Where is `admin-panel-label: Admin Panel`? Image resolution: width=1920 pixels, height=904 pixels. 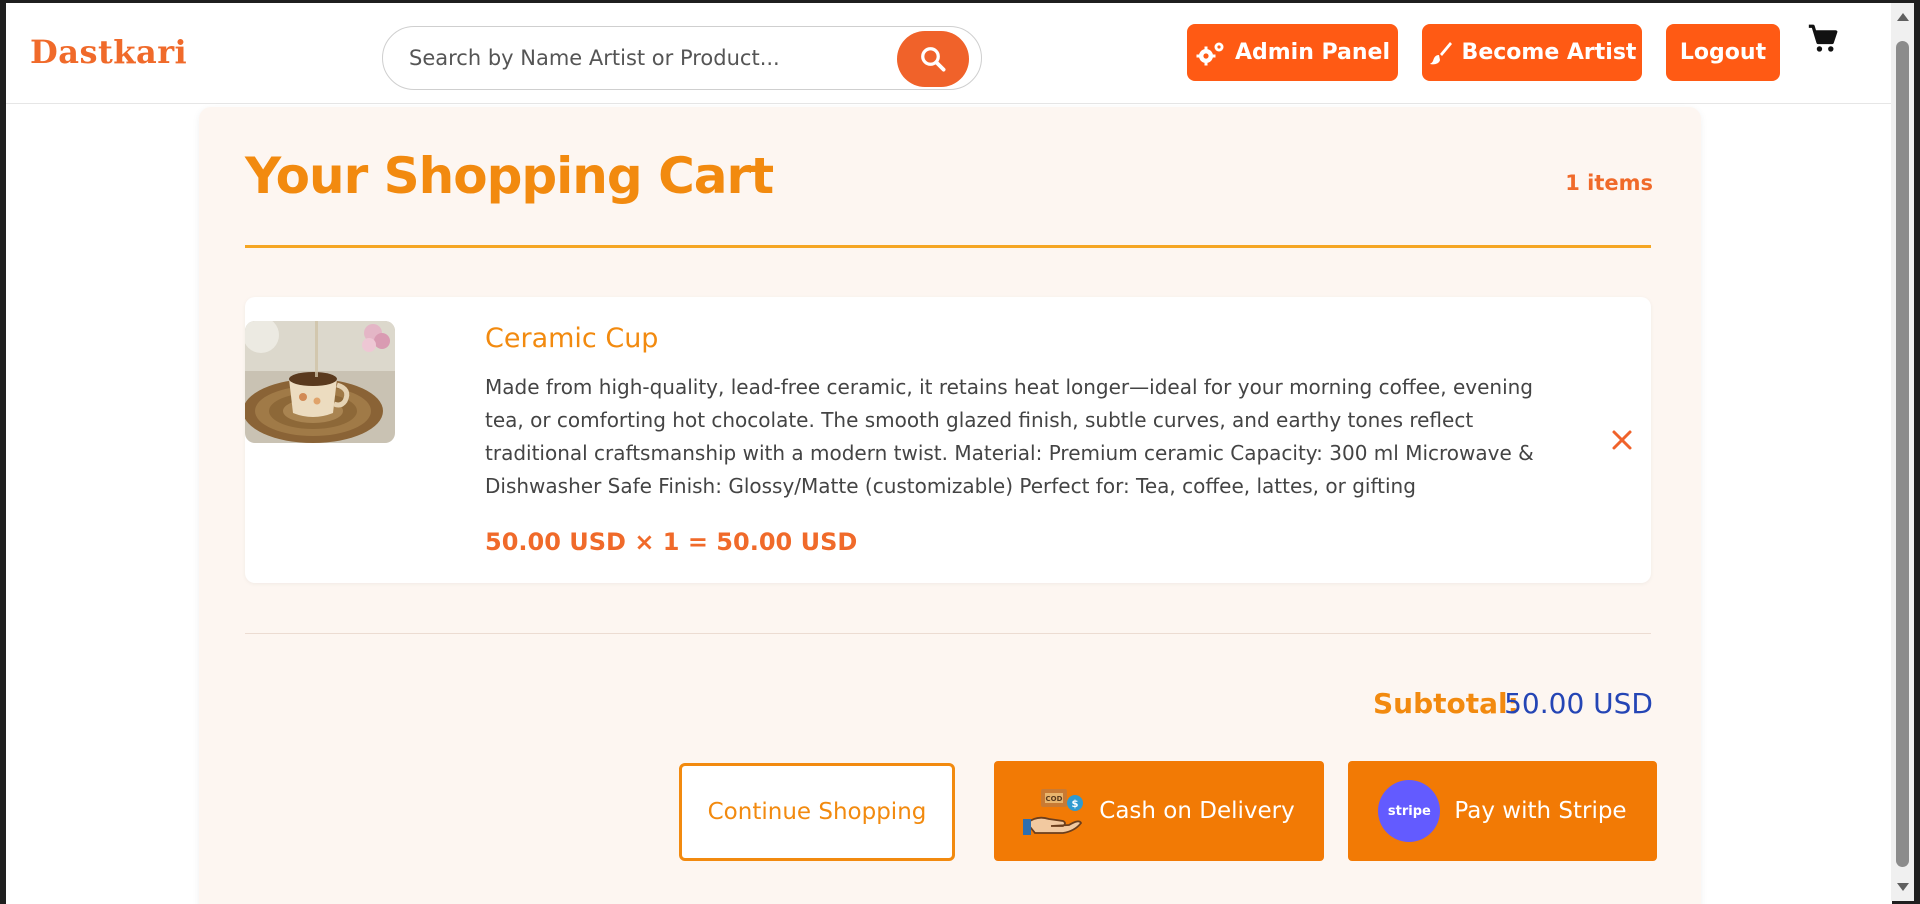 admin-panel-label: Admin Panel is located at coordinates (1312, 52).